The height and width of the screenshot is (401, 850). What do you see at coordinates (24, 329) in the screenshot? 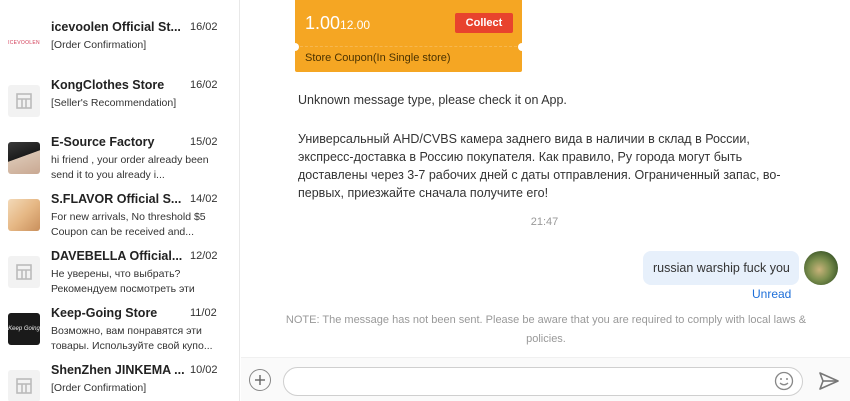
I see `keep-going-logo: Keep Going` at bounding box center [24, 329].